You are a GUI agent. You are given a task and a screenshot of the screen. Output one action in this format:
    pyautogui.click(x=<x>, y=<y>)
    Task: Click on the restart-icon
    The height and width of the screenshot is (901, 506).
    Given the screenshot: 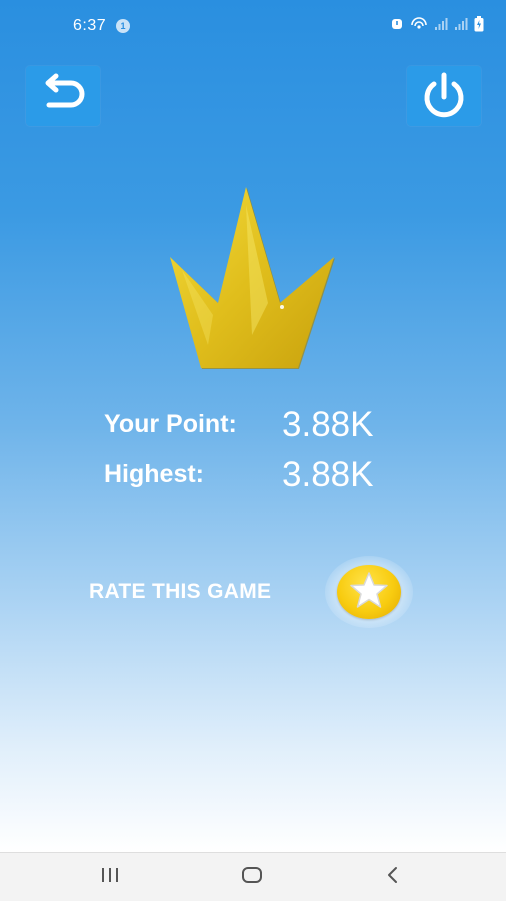 What is the action you would take?
    pyautogui.click(x=63, y=96)
    